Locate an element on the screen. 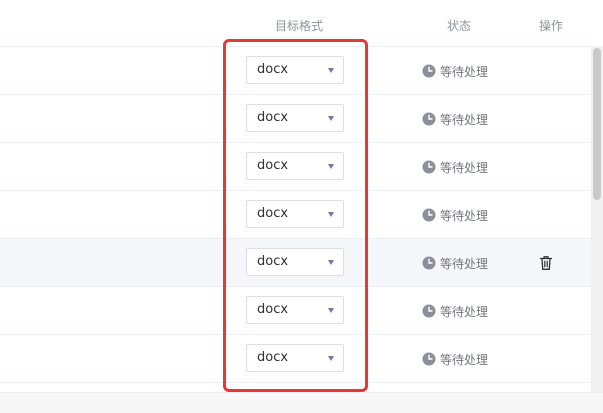 The height and width of the screenshot is (413, 603). table-header: 目标格式 状态 操作 is located at coordinates (301, 23).